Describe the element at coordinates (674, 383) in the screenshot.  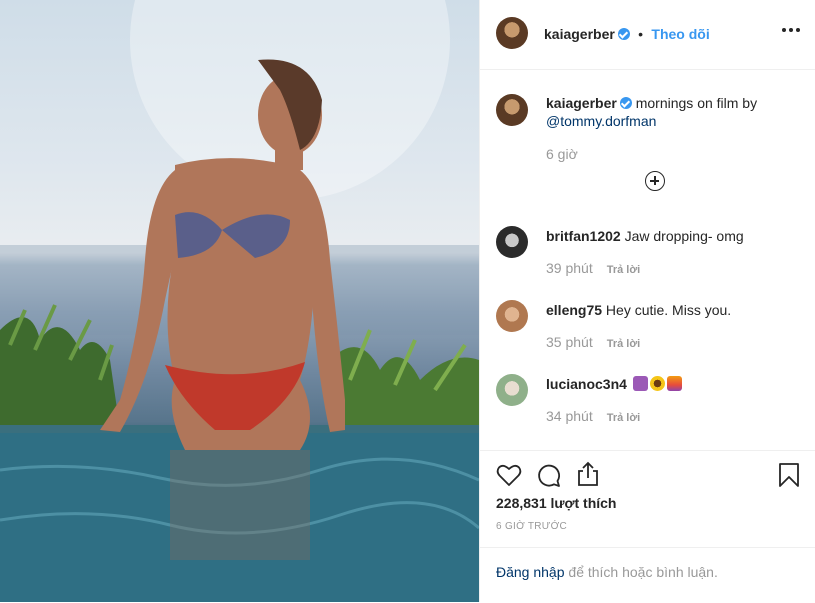
I see `sunset-emoji-icon` at that location.